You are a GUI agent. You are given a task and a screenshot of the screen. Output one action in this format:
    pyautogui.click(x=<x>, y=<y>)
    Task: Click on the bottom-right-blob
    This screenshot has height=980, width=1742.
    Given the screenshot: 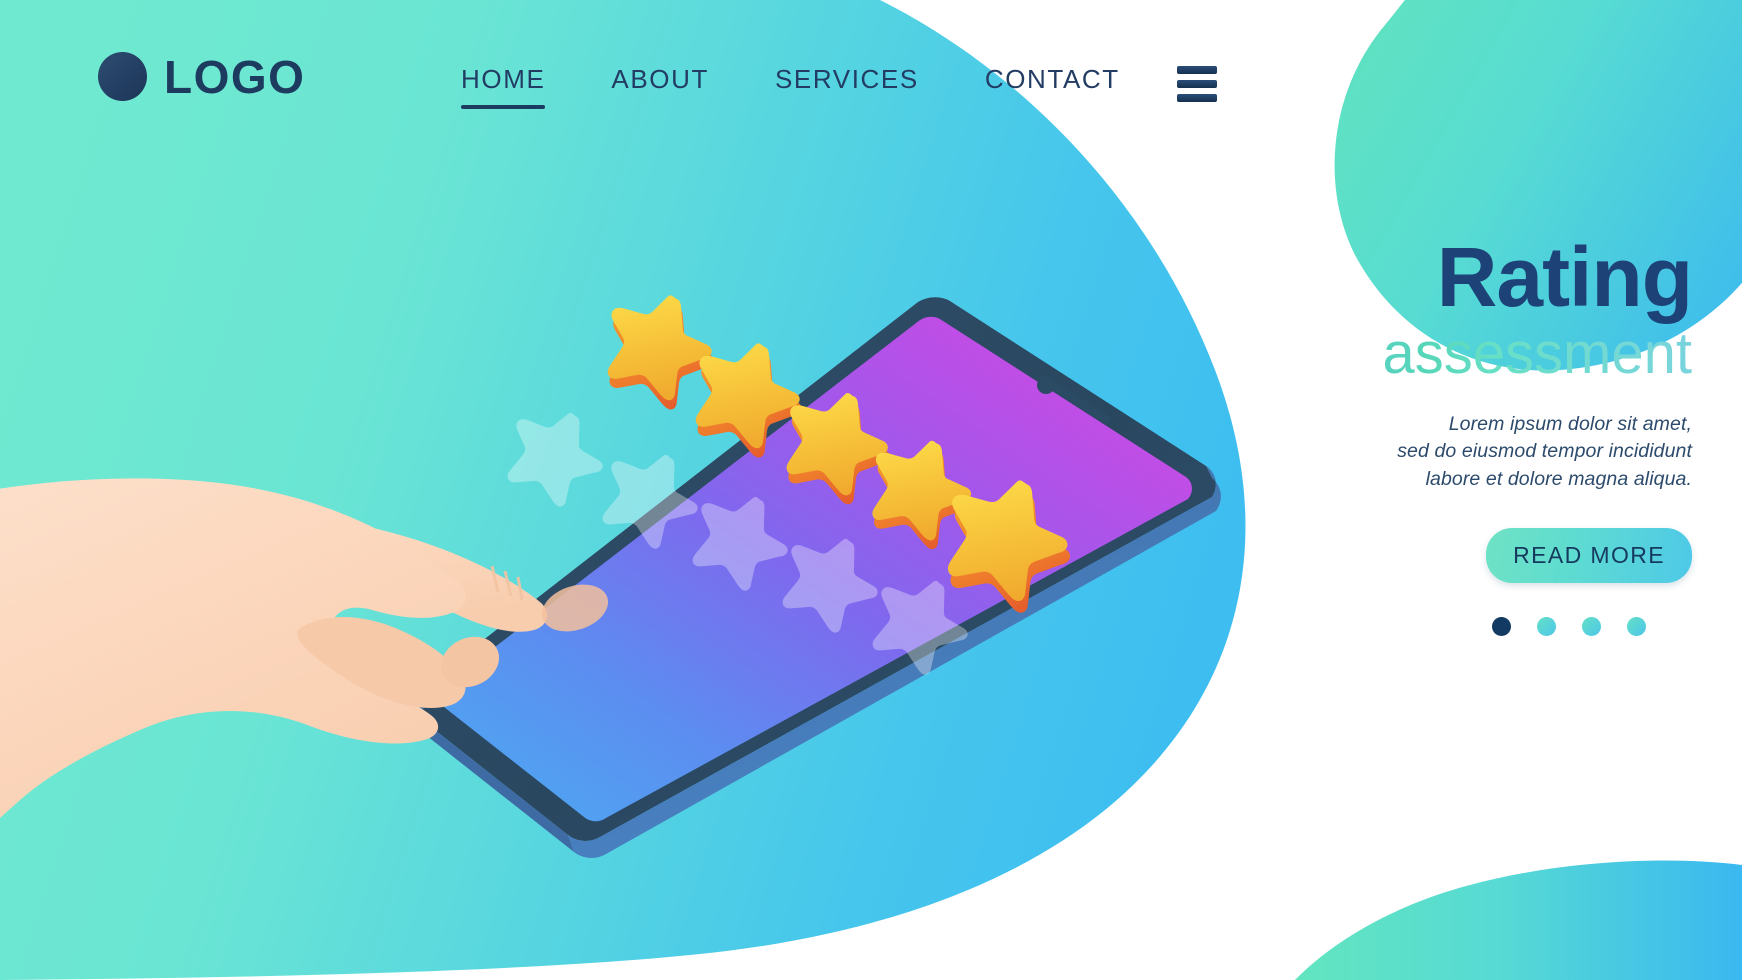 What is the action you would take?
    pyautogui.click(x=1518, y=920)
    